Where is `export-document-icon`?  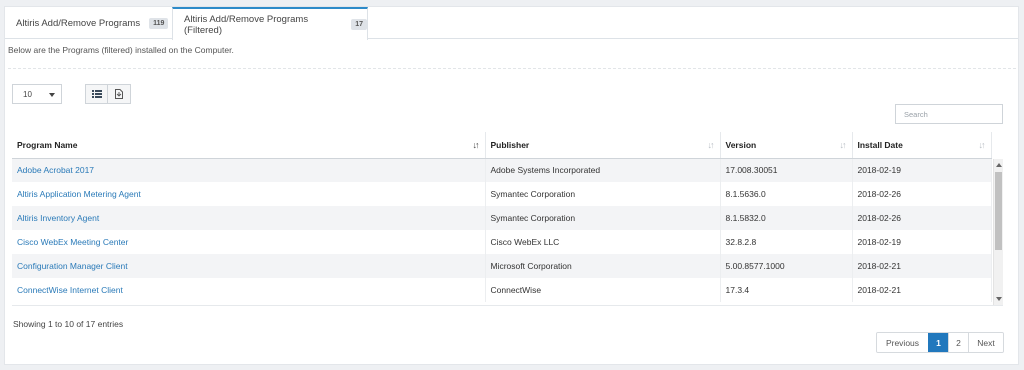
export-document-icon is located at coordinates (119, 94).